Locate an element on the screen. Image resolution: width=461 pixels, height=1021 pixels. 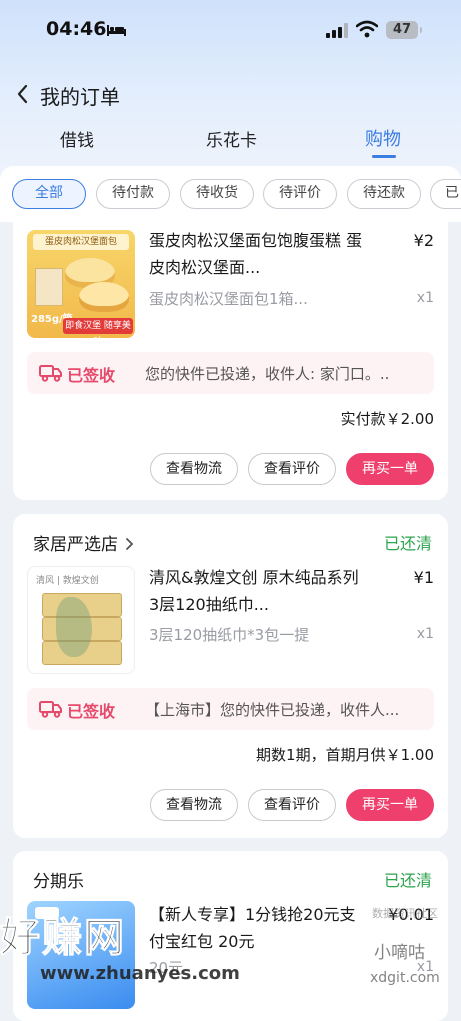
shop-name-label: 家居严选店 is located at coordinates (75, 545).